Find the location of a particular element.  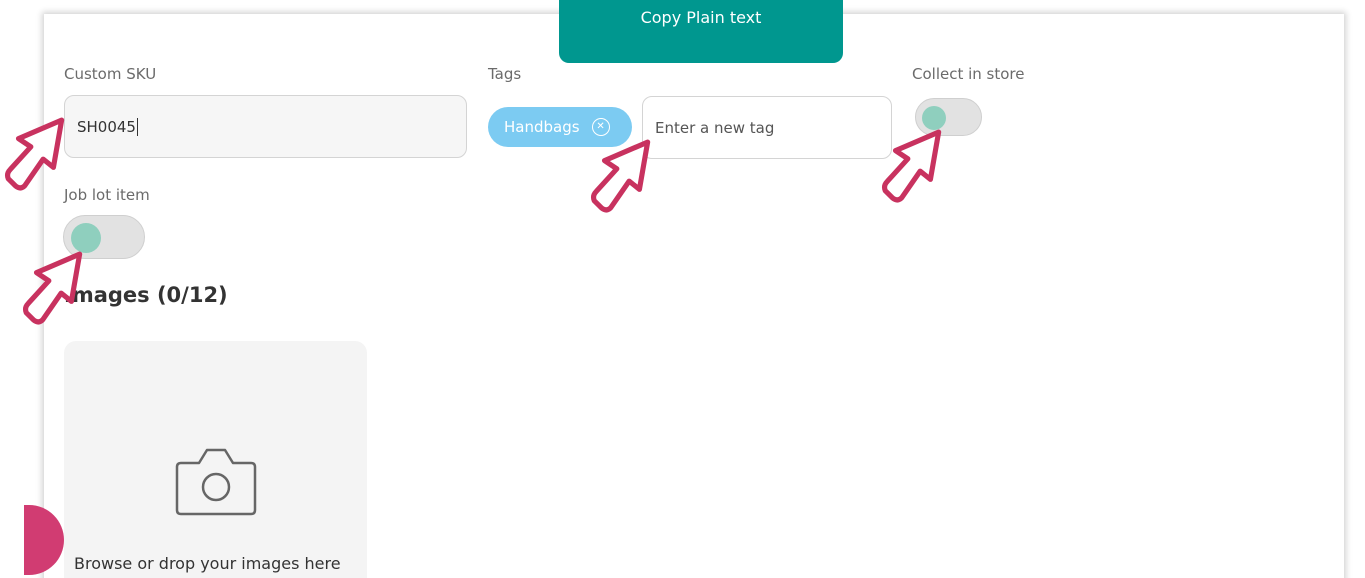

camera-icon is located at coordinates (216, 482).